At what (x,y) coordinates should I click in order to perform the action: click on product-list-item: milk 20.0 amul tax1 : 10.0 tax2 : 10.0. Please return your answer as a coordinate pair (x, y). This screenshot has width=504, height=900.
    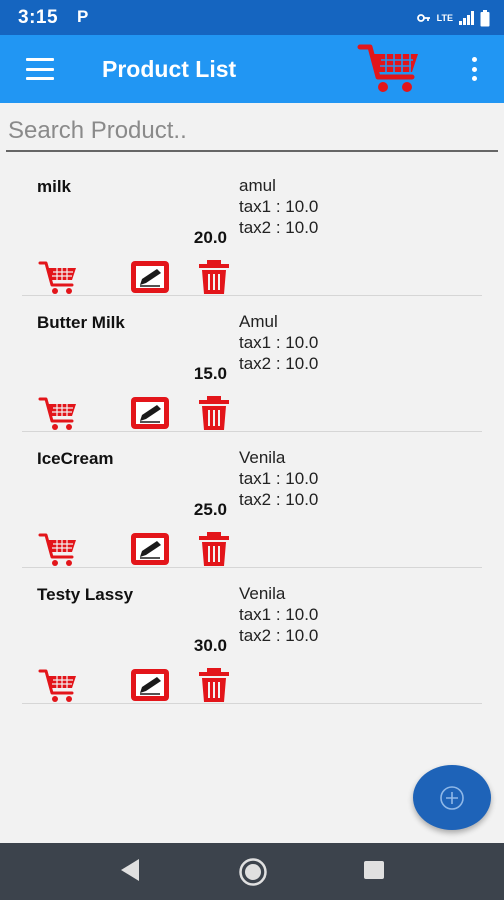
    Looking at the image, I should click on (252, 228).